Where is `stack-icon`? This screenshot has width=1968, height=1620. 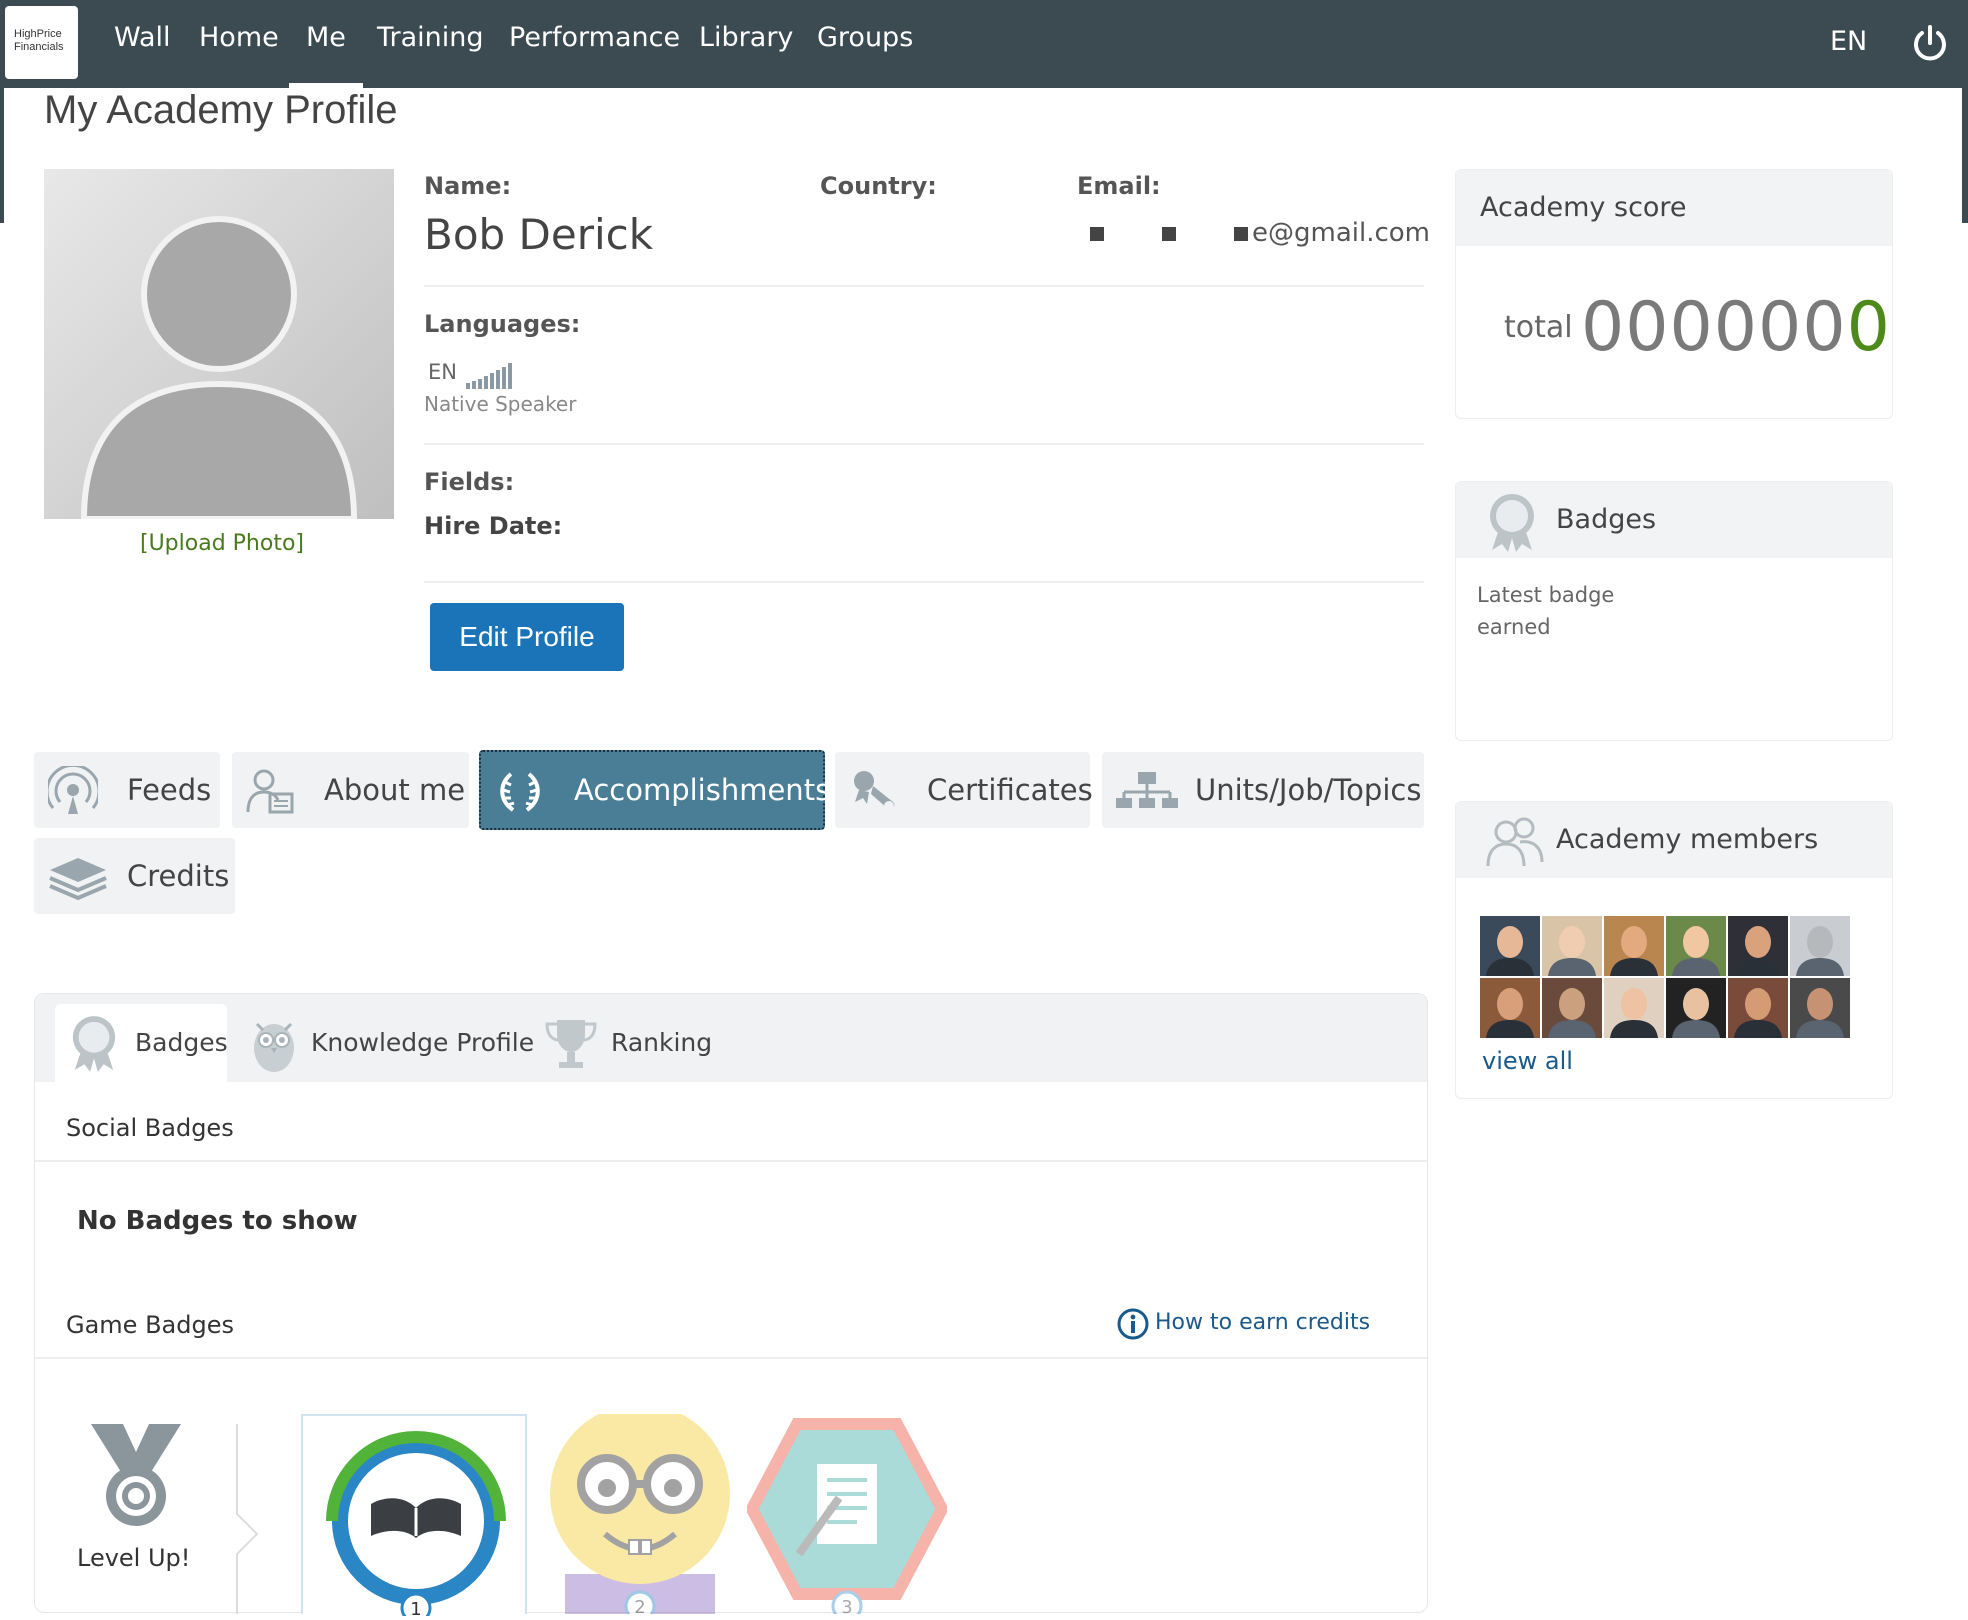
stack-icon is located at coordinates (78, 879).